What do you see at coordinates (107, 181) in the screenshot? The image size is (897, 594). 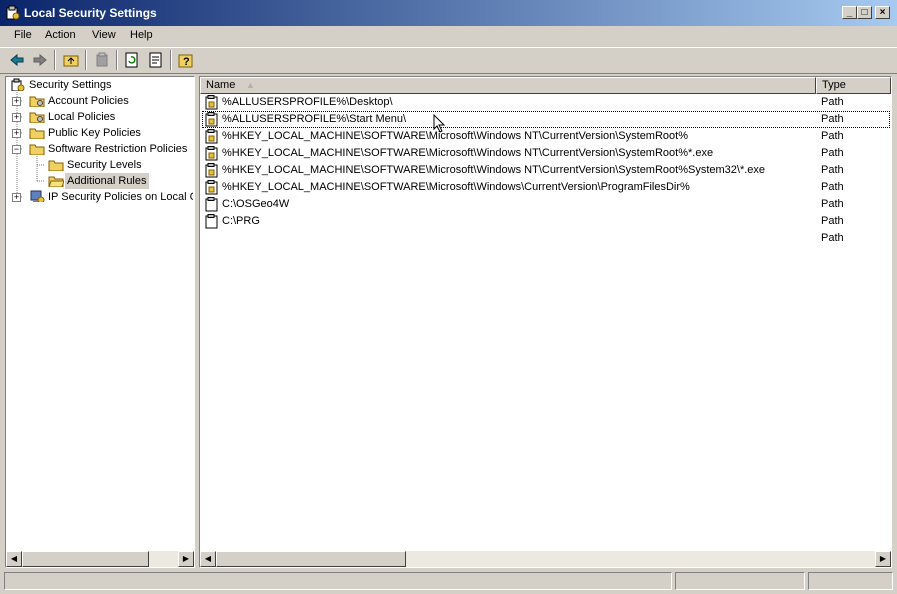 I see `tree-item-label: Additional Rules` at bounding box center [107, 181].